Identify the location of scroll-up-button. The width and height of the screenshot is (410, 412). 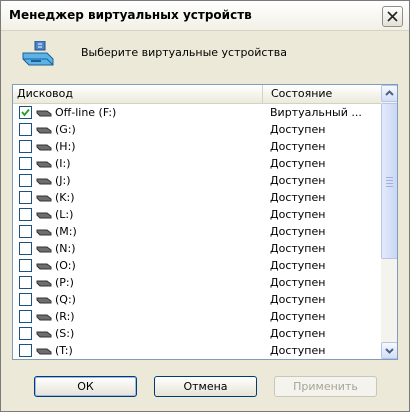
(389, 93).